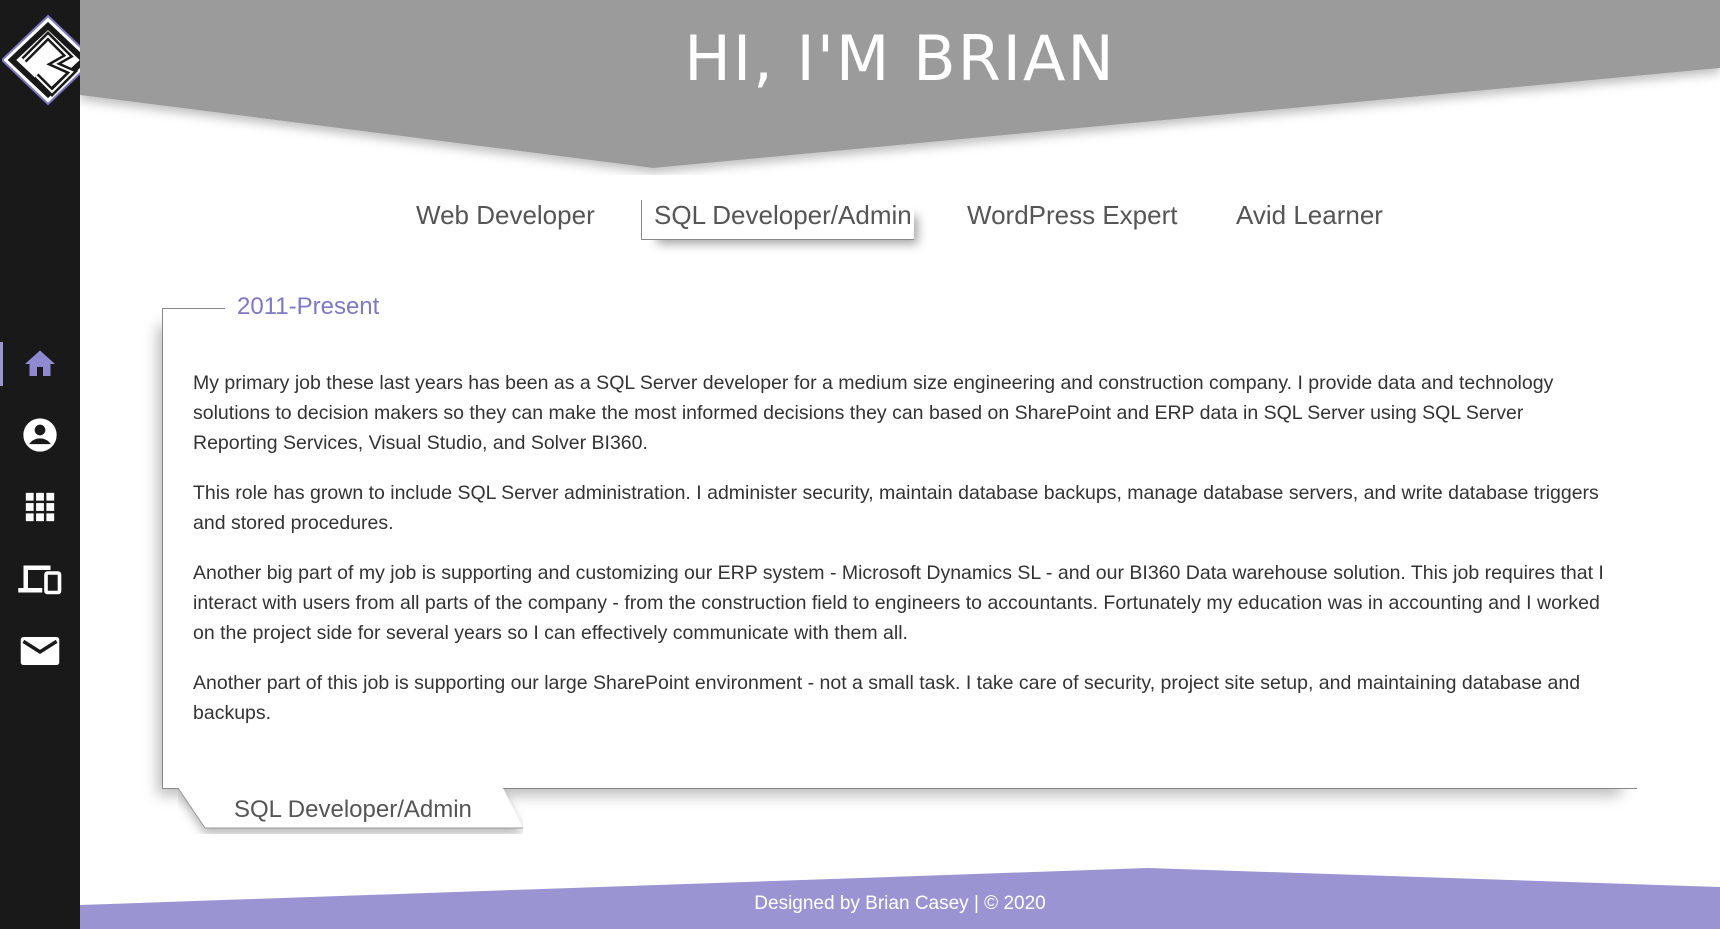  I want to click on sidebar-item-services, so click(40, 579).